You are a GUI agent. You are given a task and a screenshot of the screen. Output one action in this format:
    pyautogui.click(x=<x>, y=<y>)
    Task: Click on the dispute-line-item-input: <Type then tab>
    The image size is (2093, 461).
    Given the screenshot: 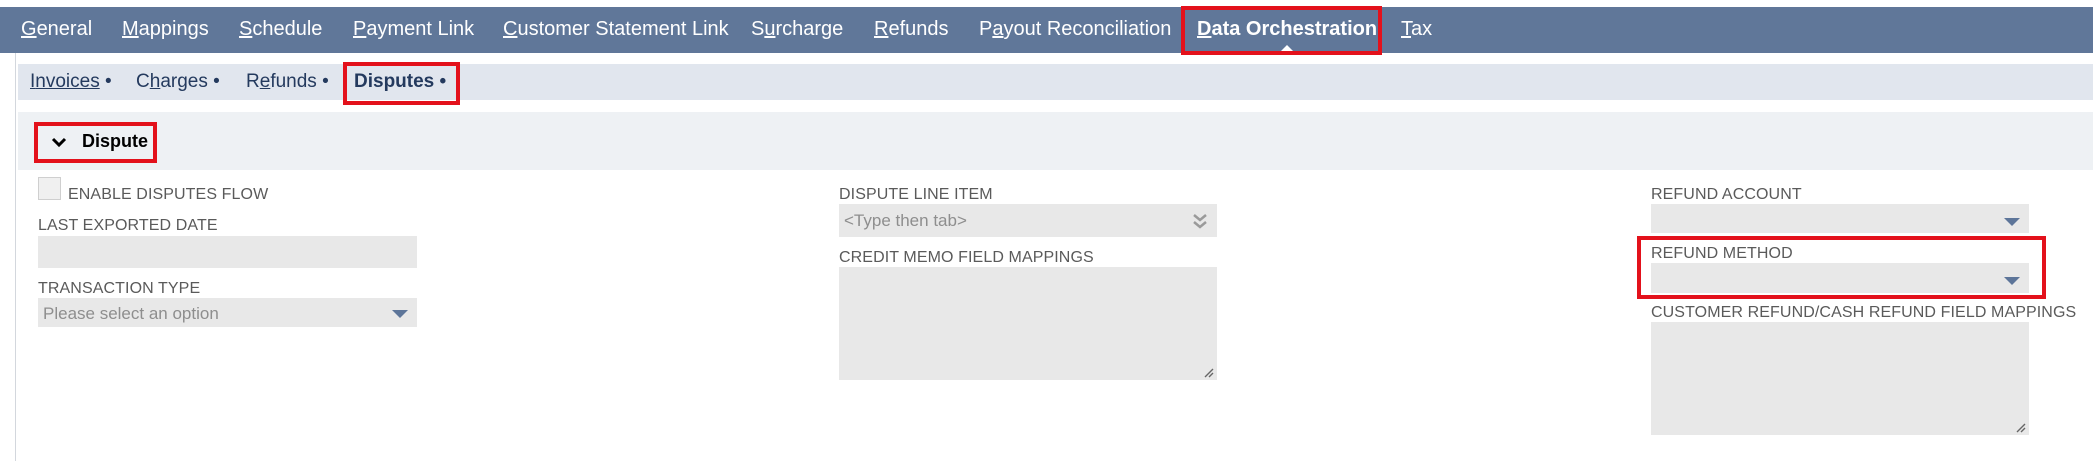 What is the action you would take?
    pyautogui.click(x=1028, y=220)
    